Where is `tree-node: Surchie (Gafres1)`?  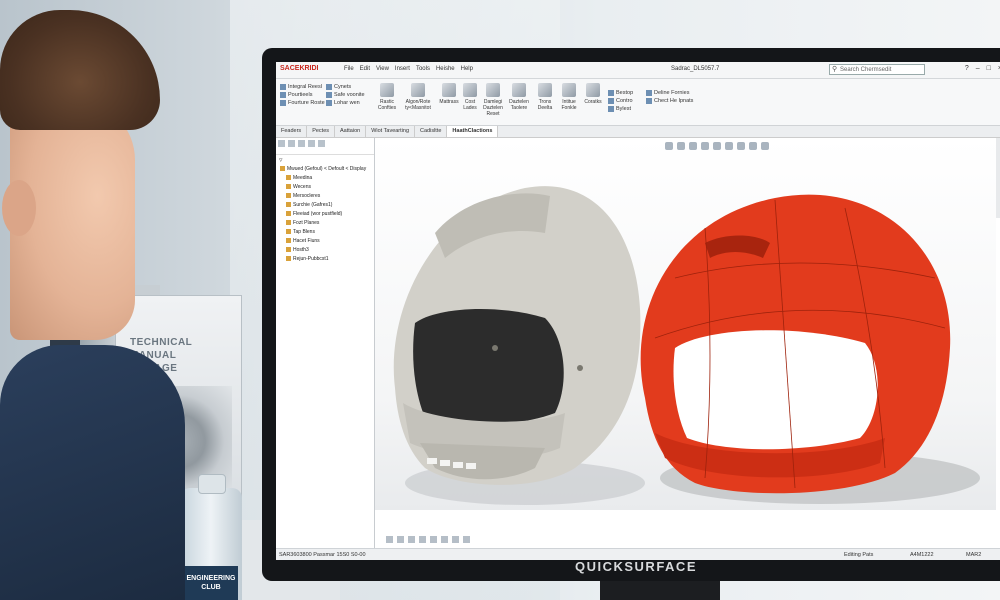 tree-node: Surchie (Gafres1) is located at coordinates (325, 205).